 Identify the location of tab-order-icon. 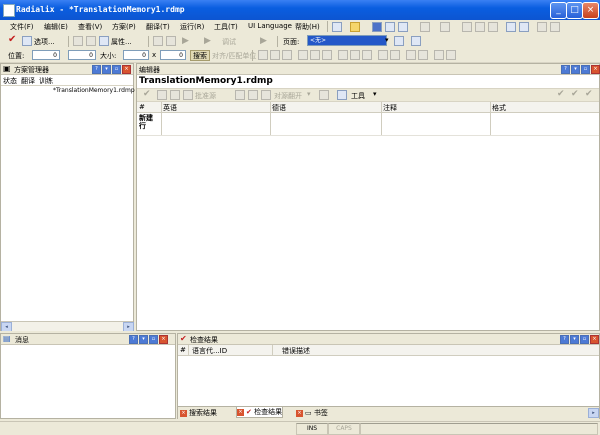
(451, 55).